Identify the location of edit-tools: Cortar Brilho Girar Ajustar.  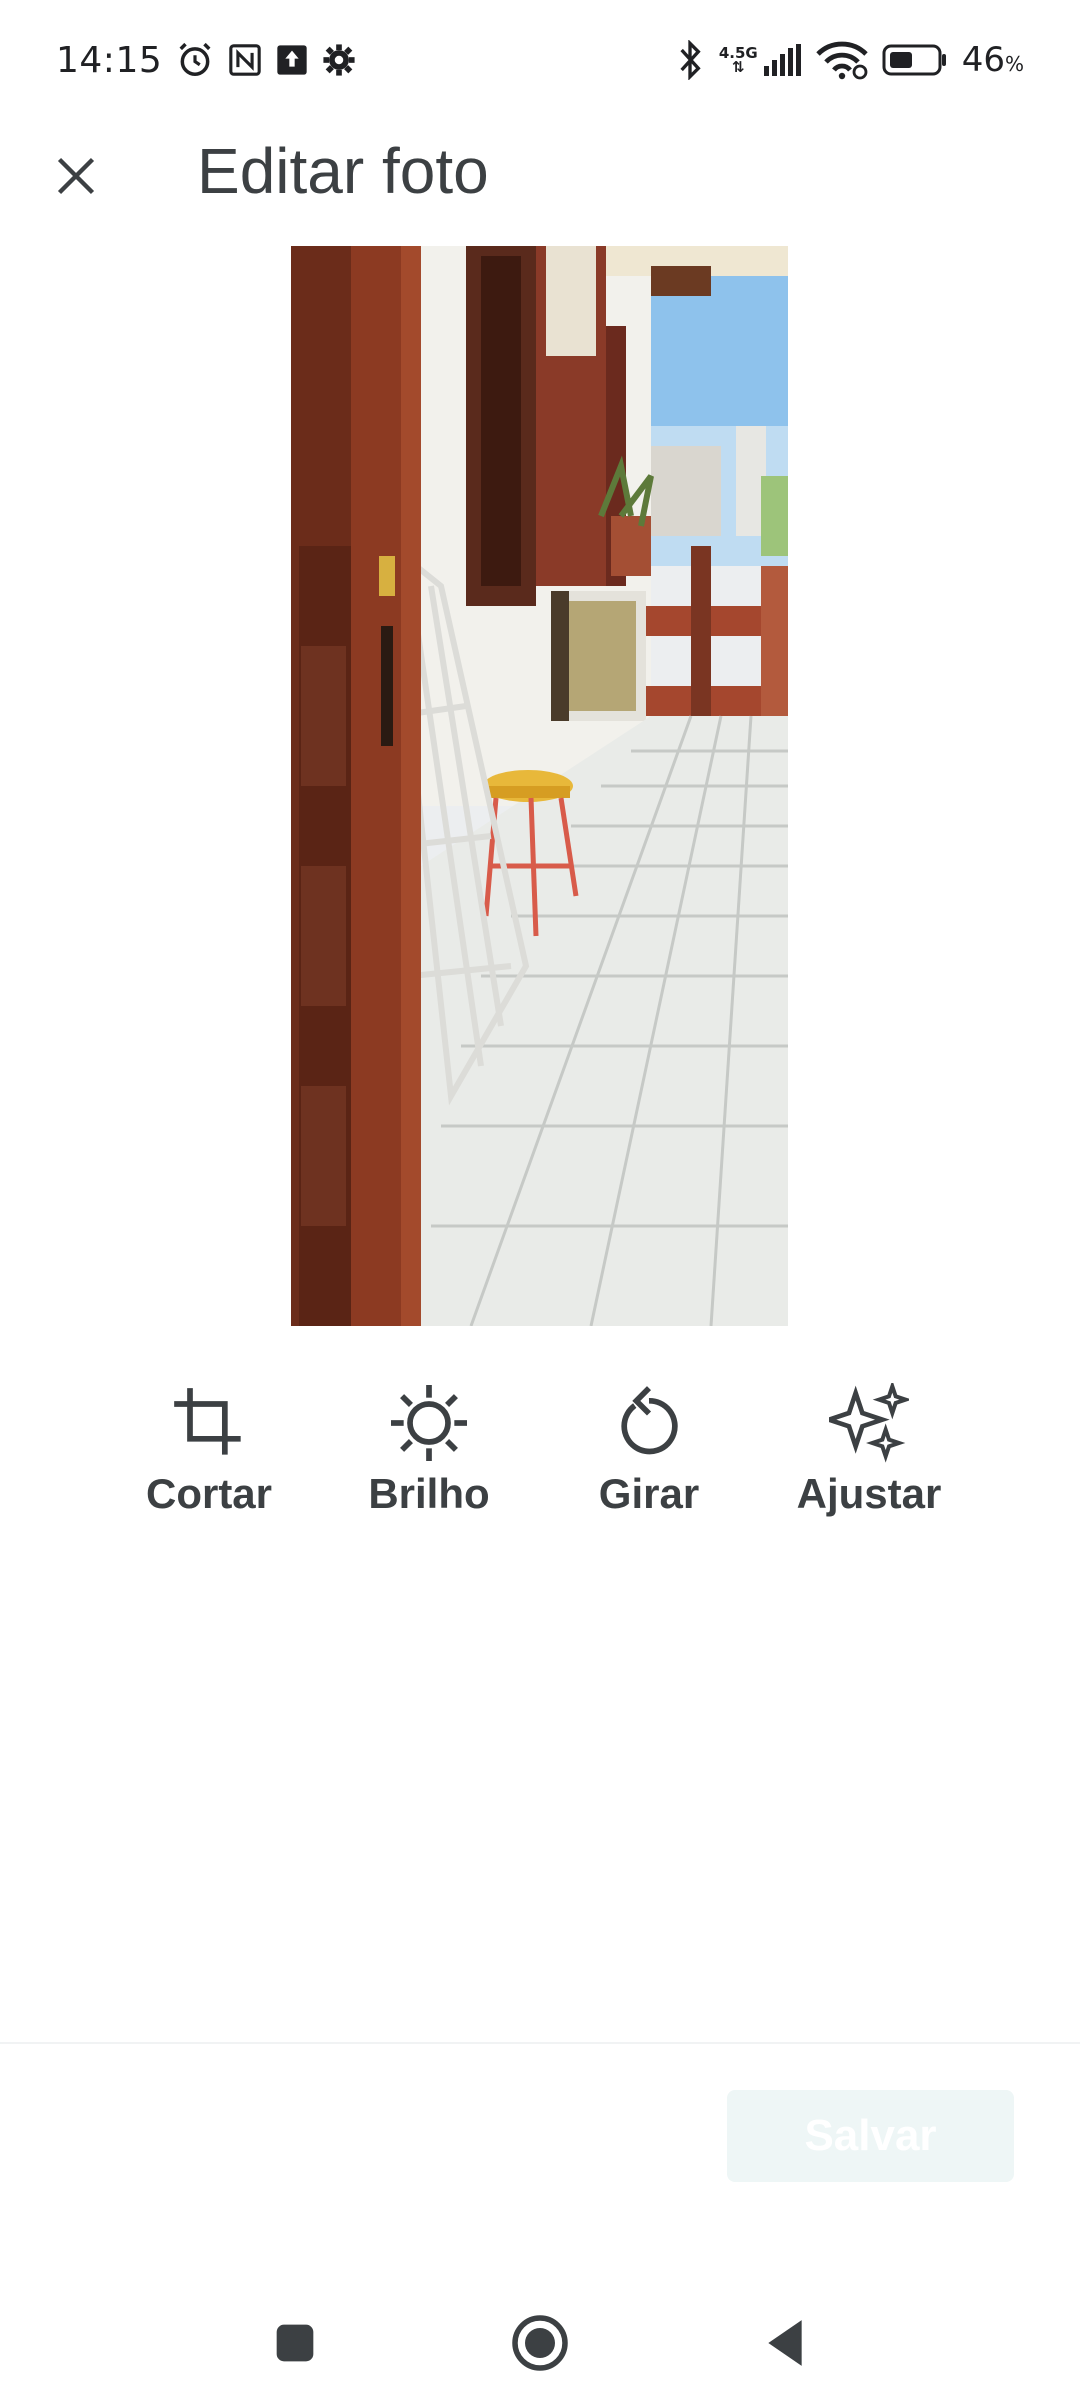
(540, 1463).